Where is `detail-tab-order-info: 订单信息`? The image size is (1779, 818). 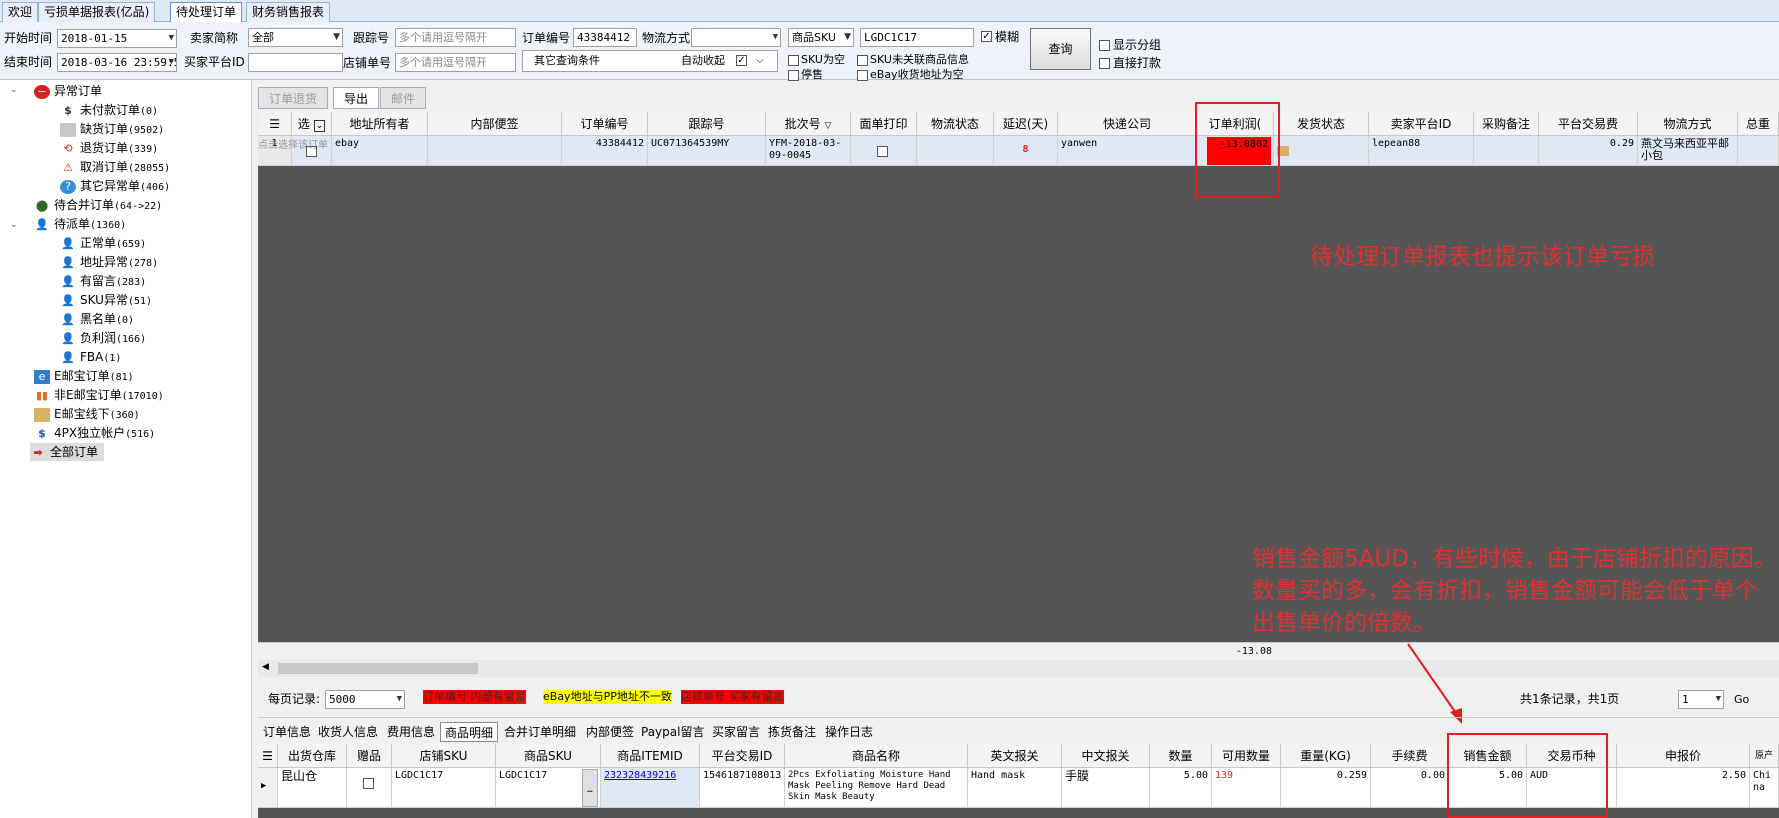
detail-tab-order-info: 订单信息 is located at coordinates (287, 732).